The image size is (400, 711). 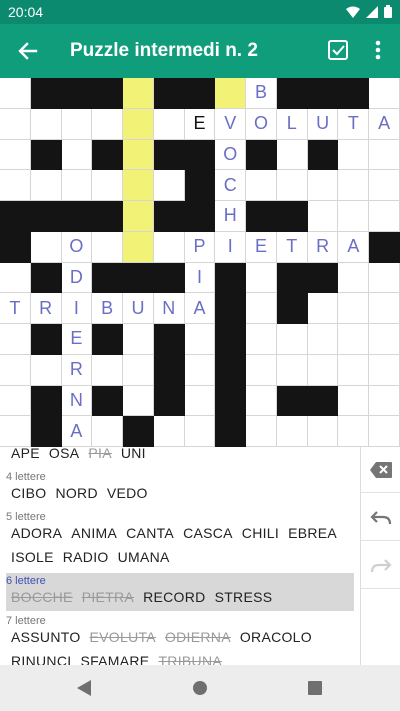 What do you see at coordinates (380, 518) in the screenshot?
I see `undo-button` at bounding box center [380, 518].